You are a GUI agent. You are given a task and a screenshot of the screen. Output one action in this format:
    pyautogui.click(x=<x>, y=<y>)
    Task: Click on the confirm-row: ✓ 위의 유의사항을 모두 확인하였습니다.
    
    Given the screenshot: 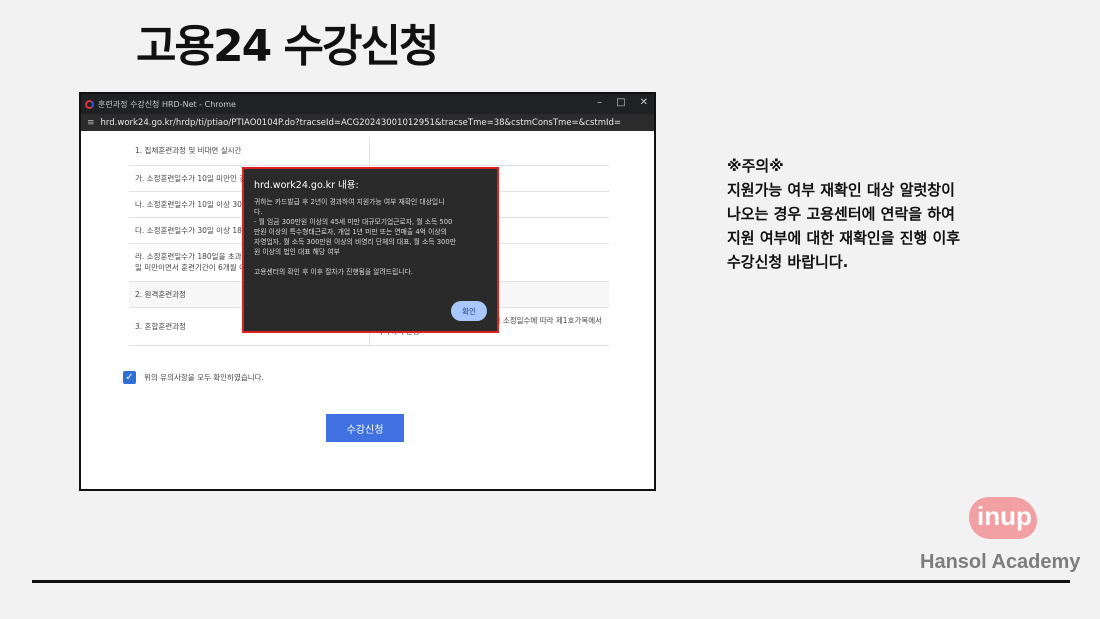 What is the action you would take?
    pyautogui.click(x=193, y=377)
    